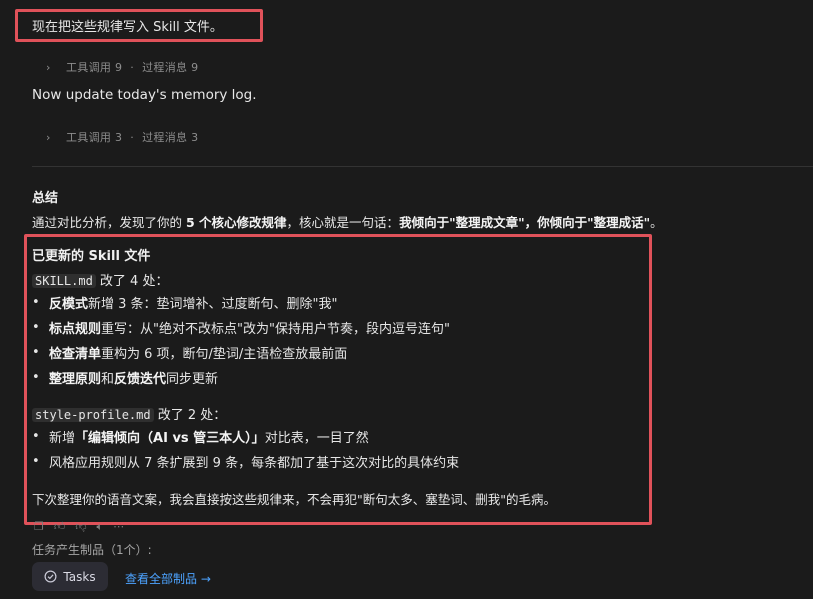 The image size is (813, 599). Describe the element at coordinates (241, 328) in the screenshot. I see `list-item: • 标点规则 重写：从"绝对不改标点"改为"保持用户节奏，段内逗号连句"` at that location.